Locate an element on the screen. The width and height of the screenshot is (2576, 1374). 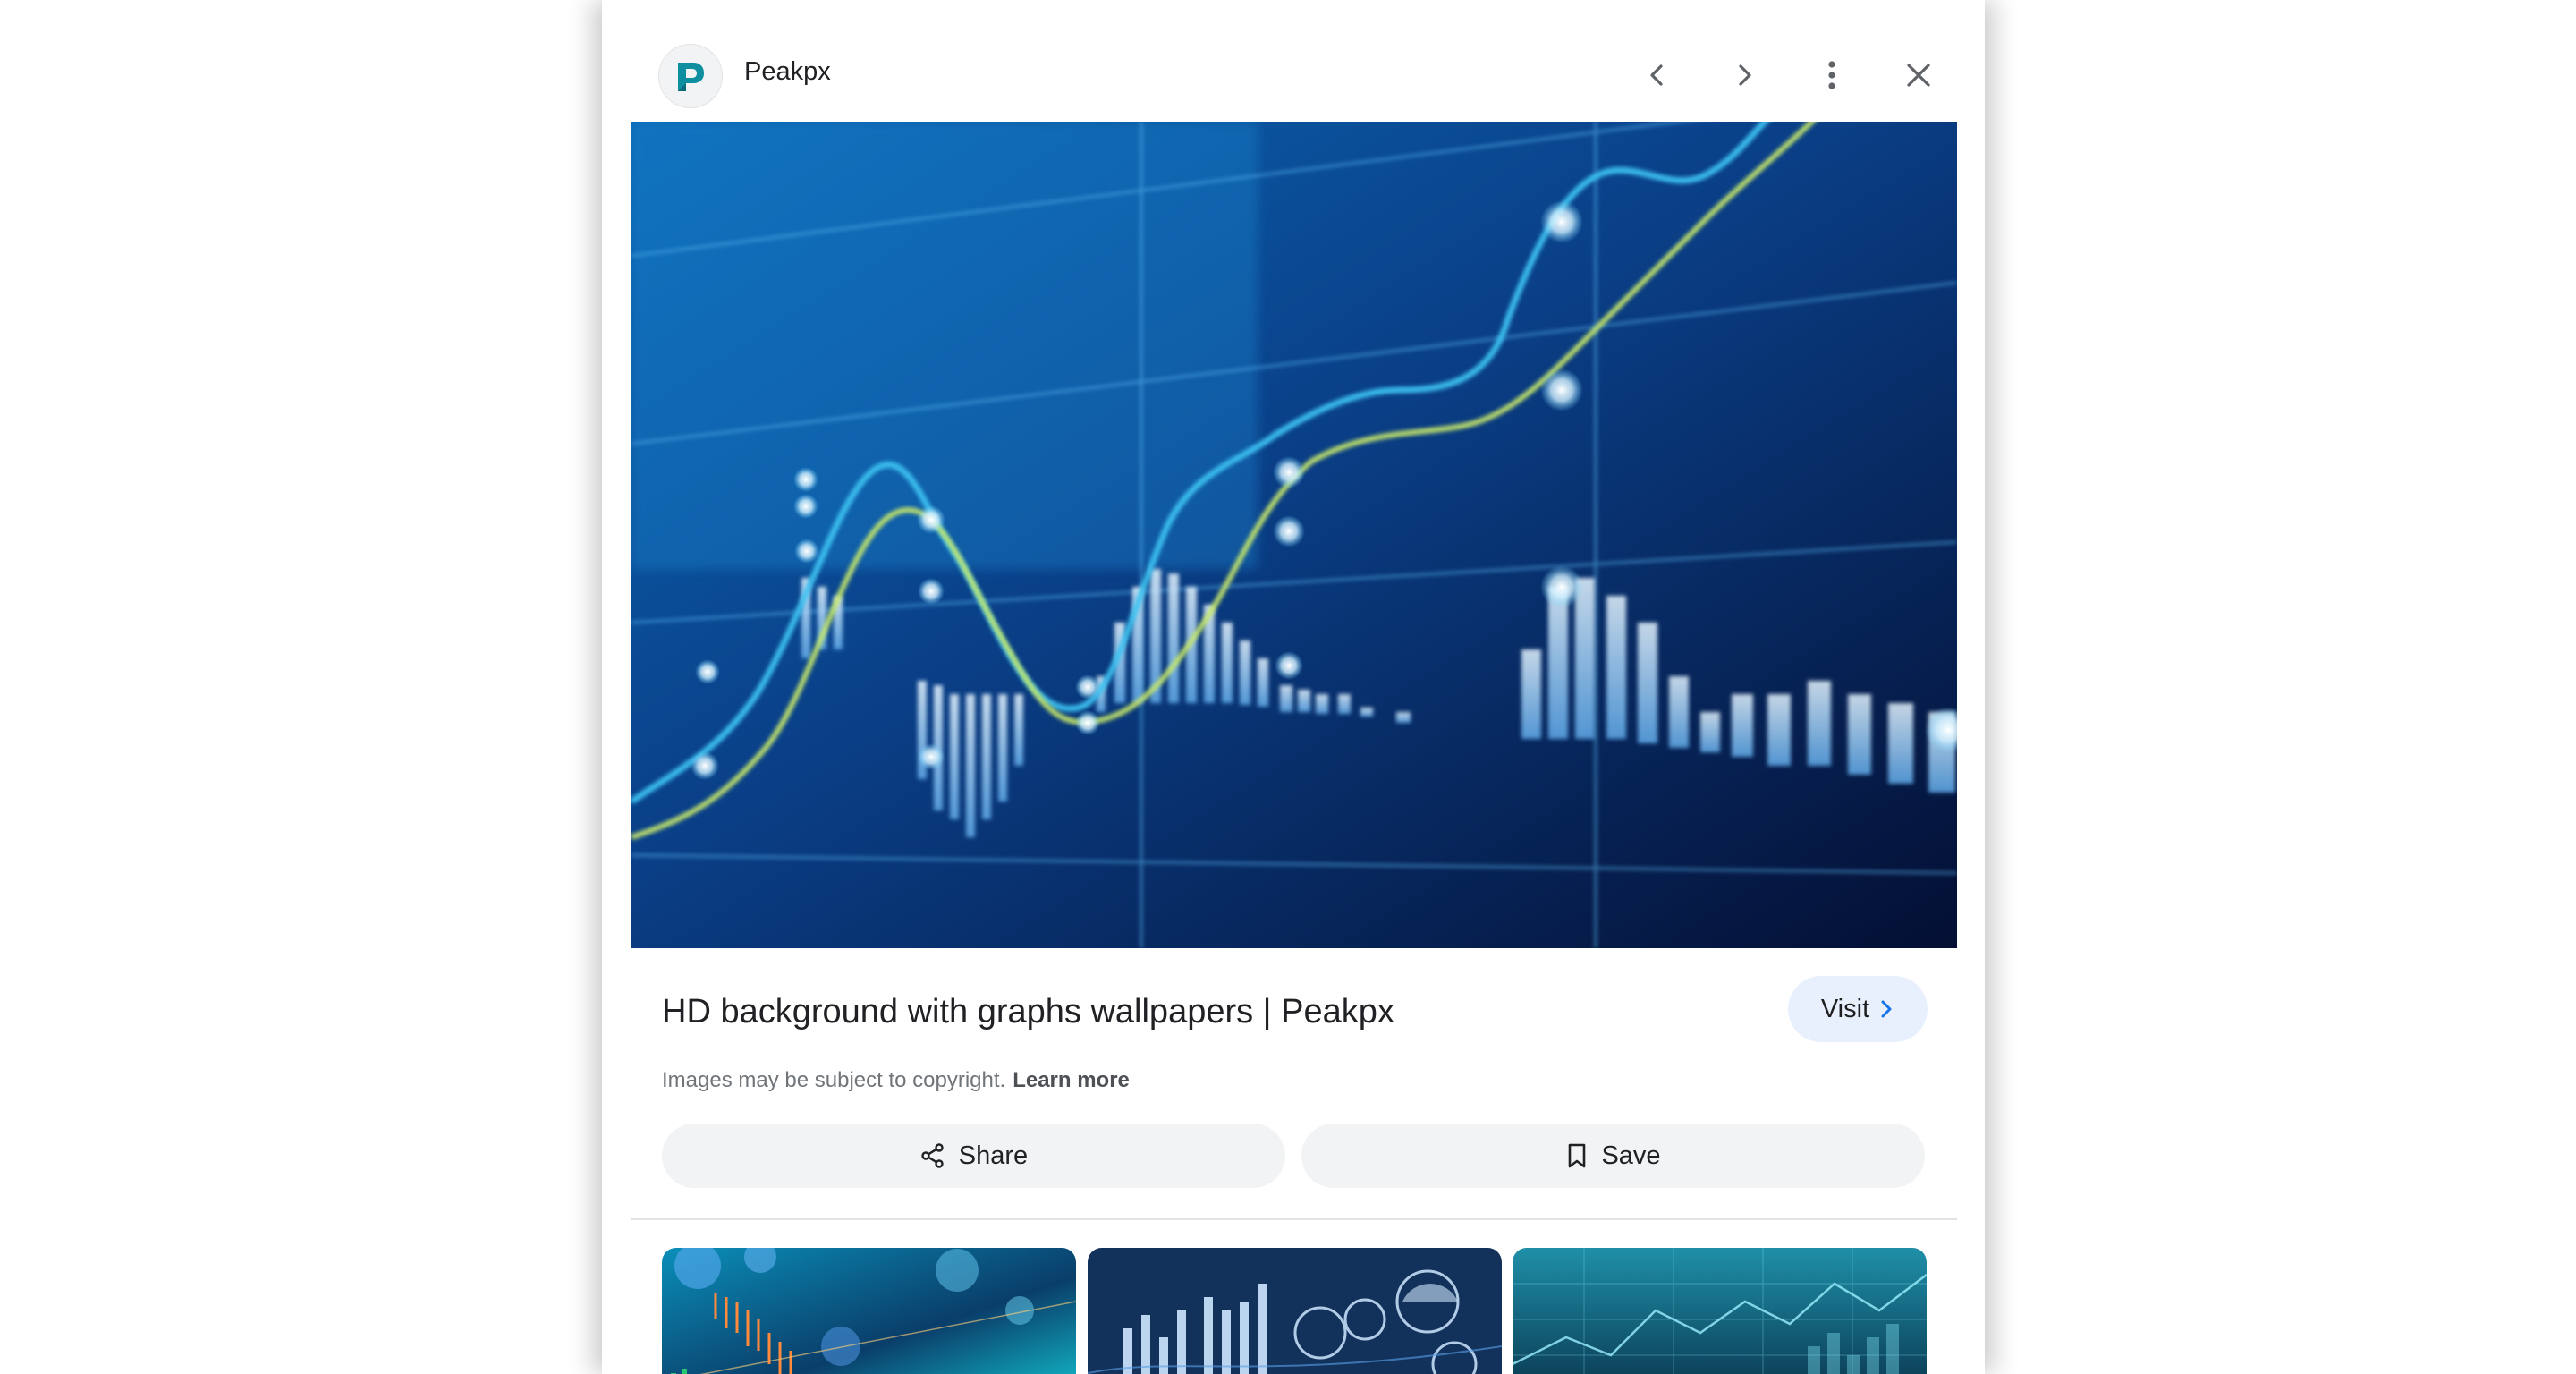
source-favicon is located at coordinates (690, 76).